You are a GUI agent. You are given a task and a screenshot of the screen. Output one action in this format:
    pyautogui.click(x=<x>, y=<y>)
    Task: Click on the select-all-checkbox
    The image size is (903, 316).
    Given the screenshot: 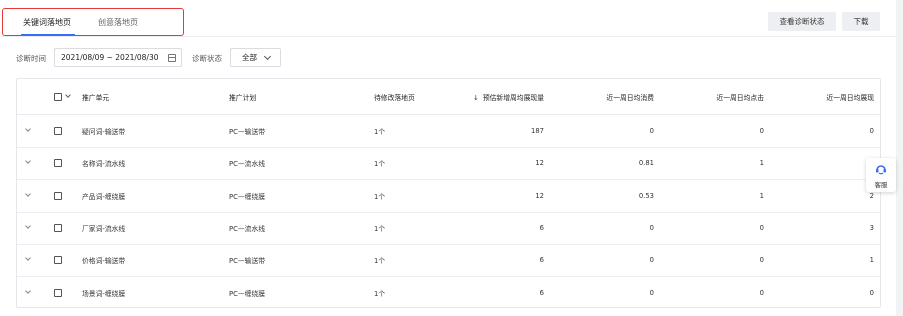 What is the action you would take?
    pyautogui.click(x=58, y=96)
    